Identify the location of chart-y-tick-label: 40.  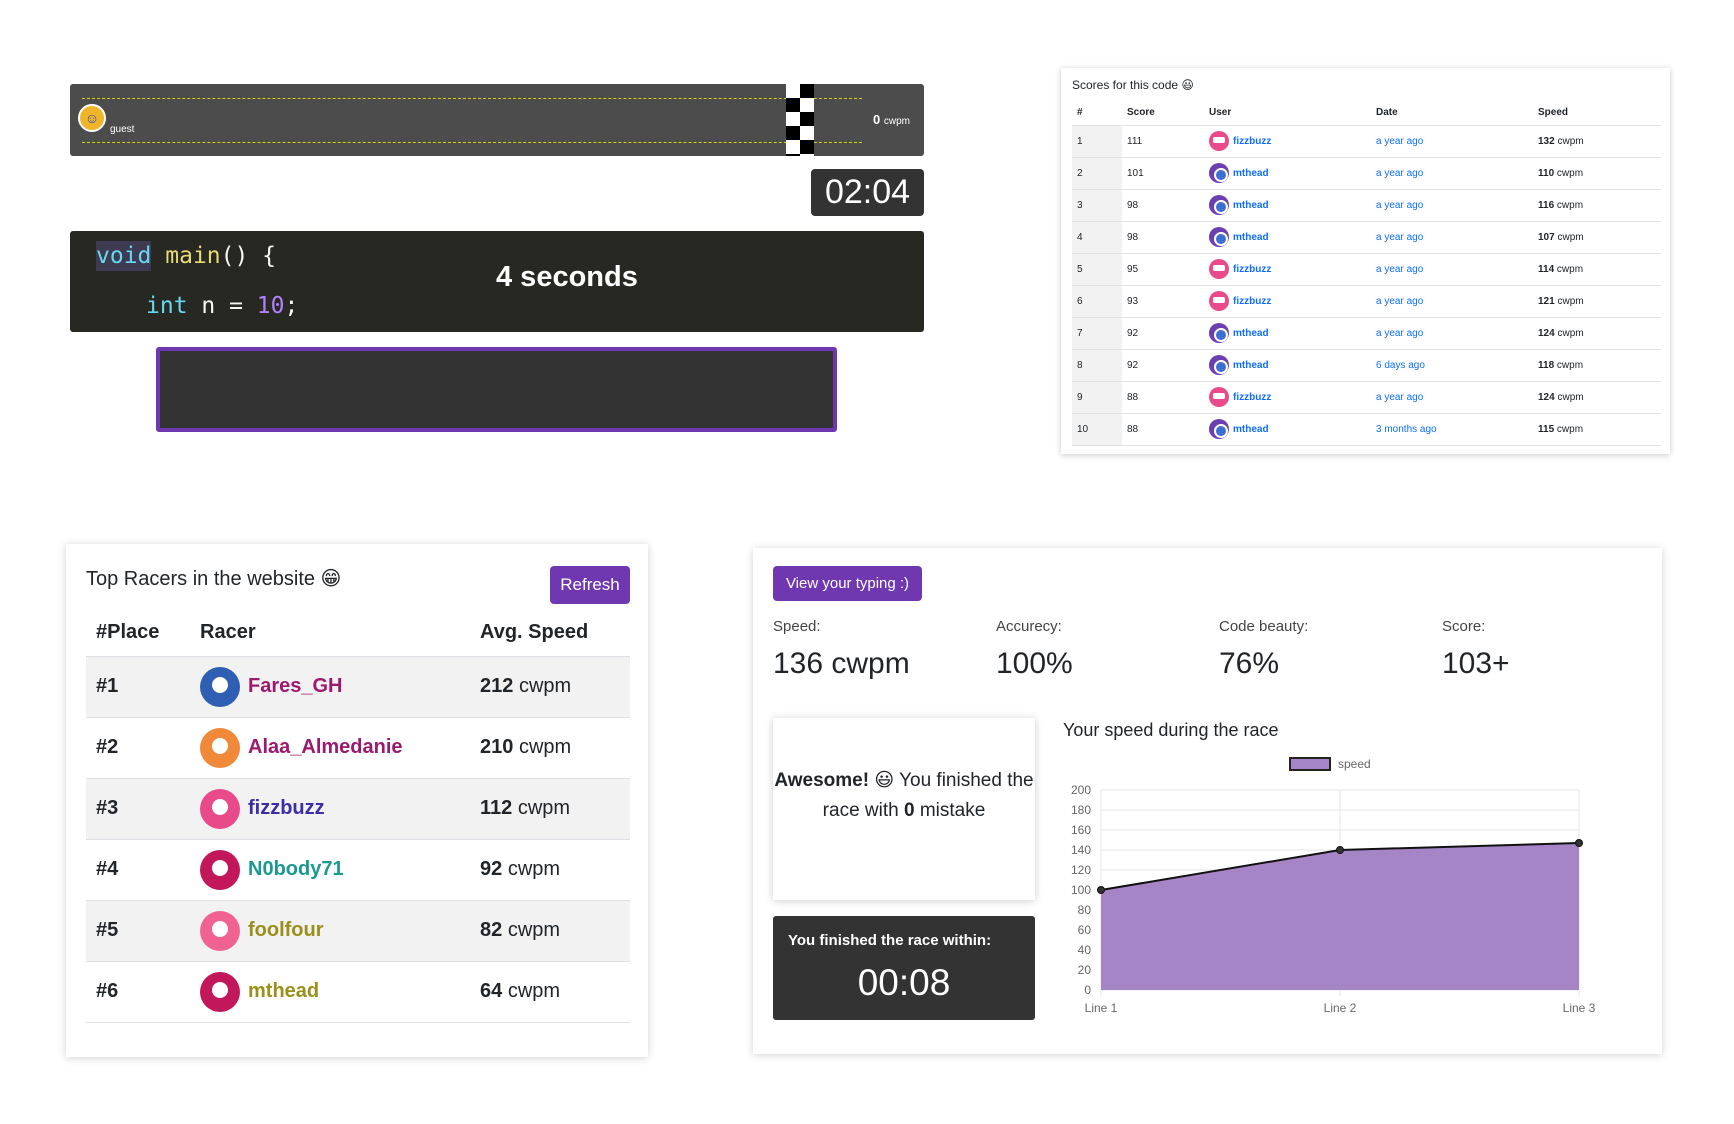
(1085, 950).